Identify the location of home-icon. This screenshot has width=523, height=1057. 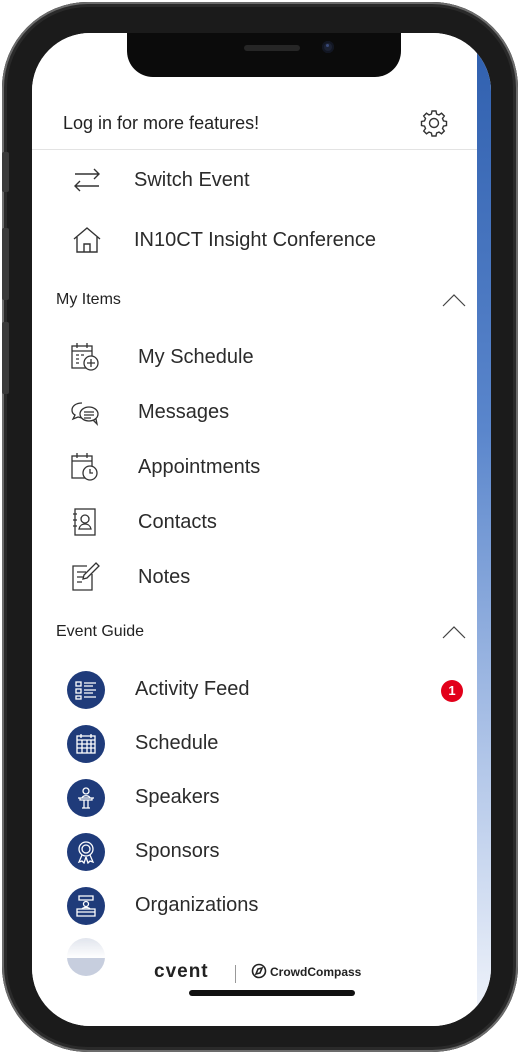
(87, 240).